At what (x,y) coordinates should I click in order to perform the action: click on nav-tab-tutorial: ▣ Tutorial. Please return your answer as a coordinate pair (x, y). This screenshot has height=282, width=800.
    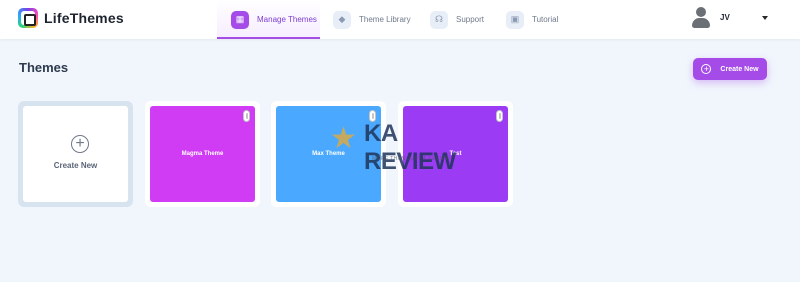
    Looking at the image, I should click on (532, 19).